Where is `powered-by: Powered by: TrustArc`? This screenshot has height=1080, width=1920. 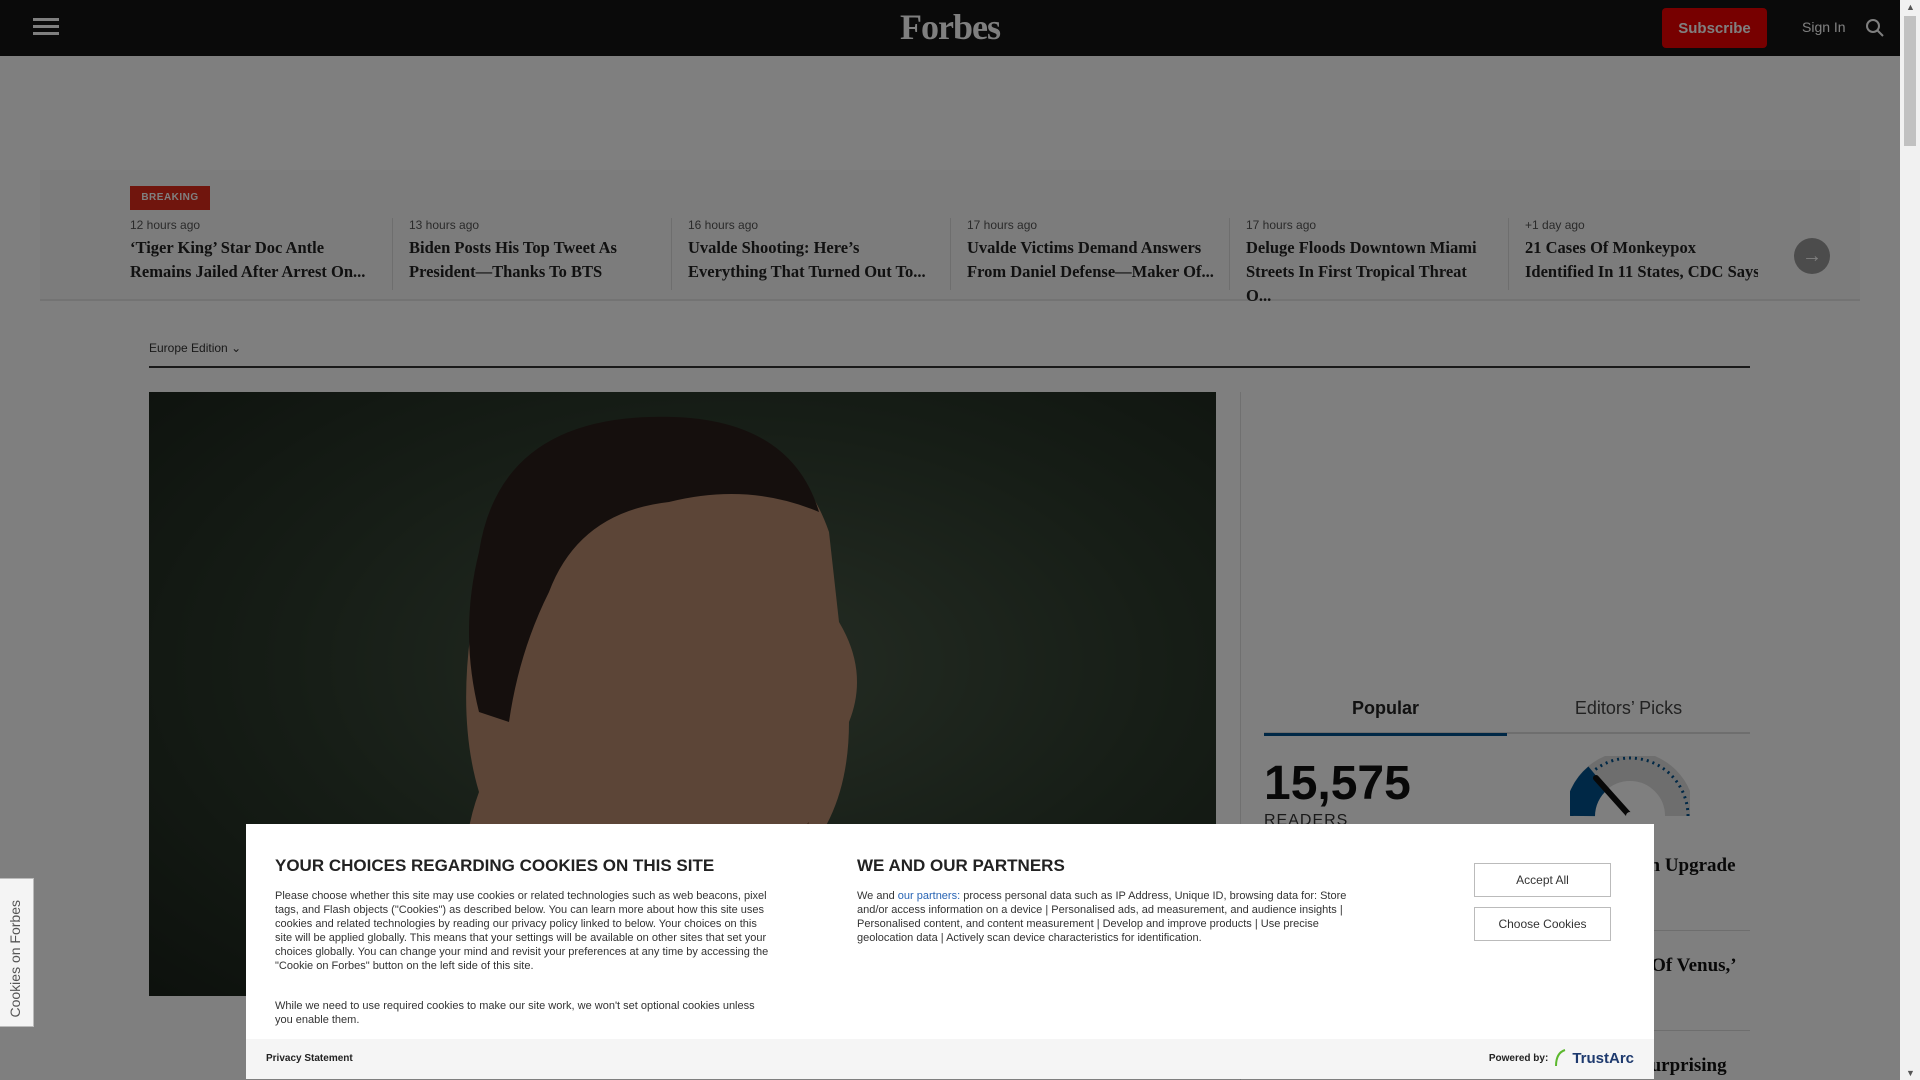
powered-by: Powered by: TrustArc is located at coordinates (1561, 1058).